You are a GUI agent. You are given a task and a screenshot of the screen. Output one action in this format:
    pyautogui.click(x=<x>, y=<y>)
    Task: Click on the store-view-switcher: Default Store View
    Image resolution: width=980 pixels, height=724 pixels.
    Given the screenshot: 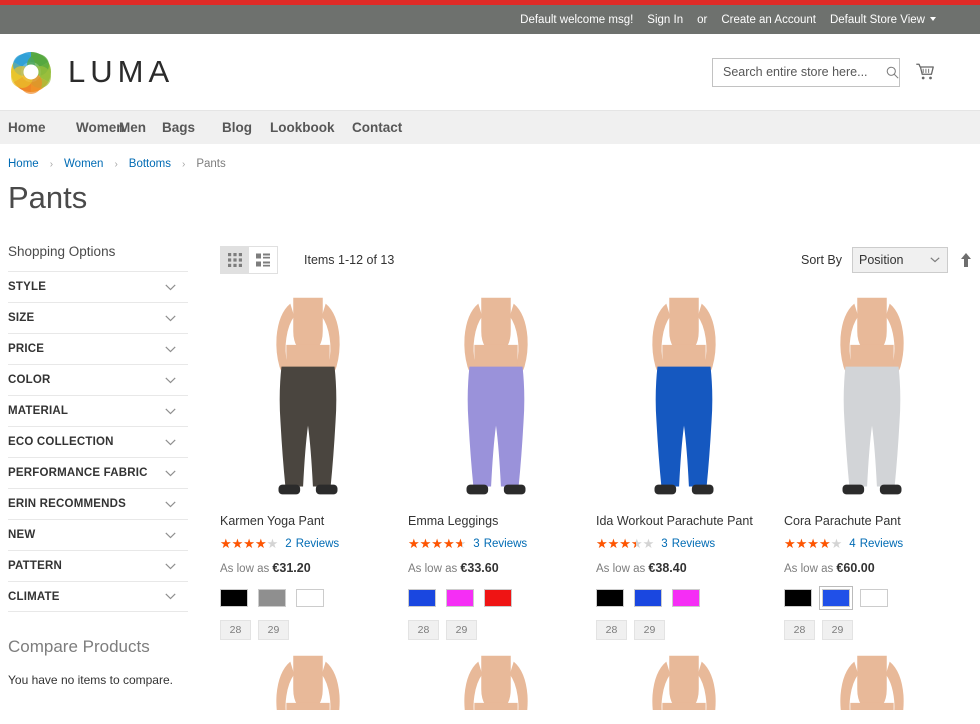 What is the action you would take?
    pyautogui.click(x=883, y=20)
    